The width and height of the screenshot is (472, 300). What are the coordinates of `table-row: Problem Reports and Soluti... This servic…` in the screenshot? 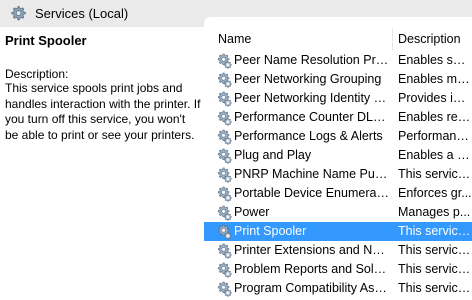 It's located at (338, 269).